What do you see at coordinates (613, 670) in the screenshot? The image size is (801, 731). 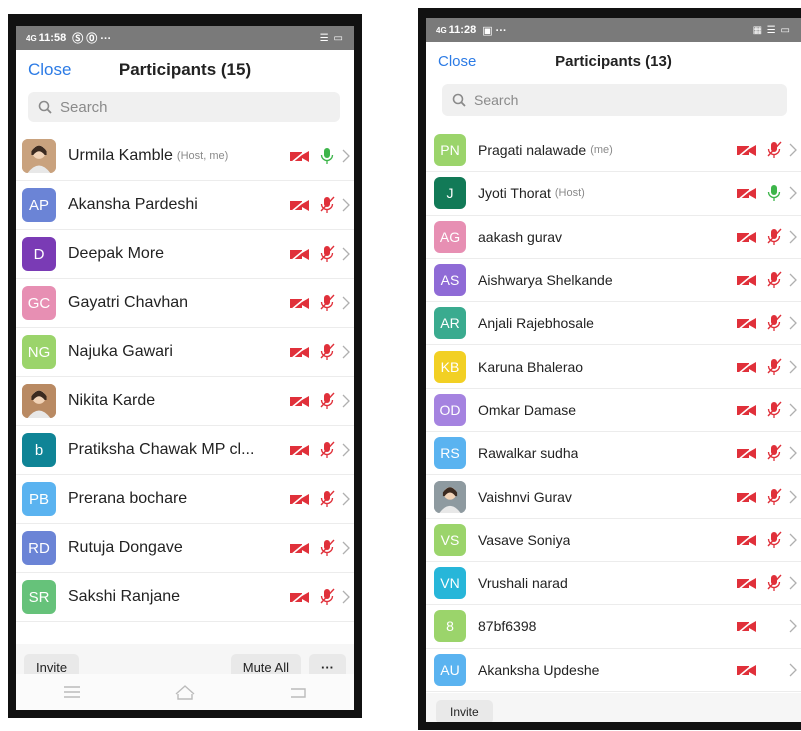 I see `participant-row: AU Akanksha Updeshe` at bounding box center [613, 670].